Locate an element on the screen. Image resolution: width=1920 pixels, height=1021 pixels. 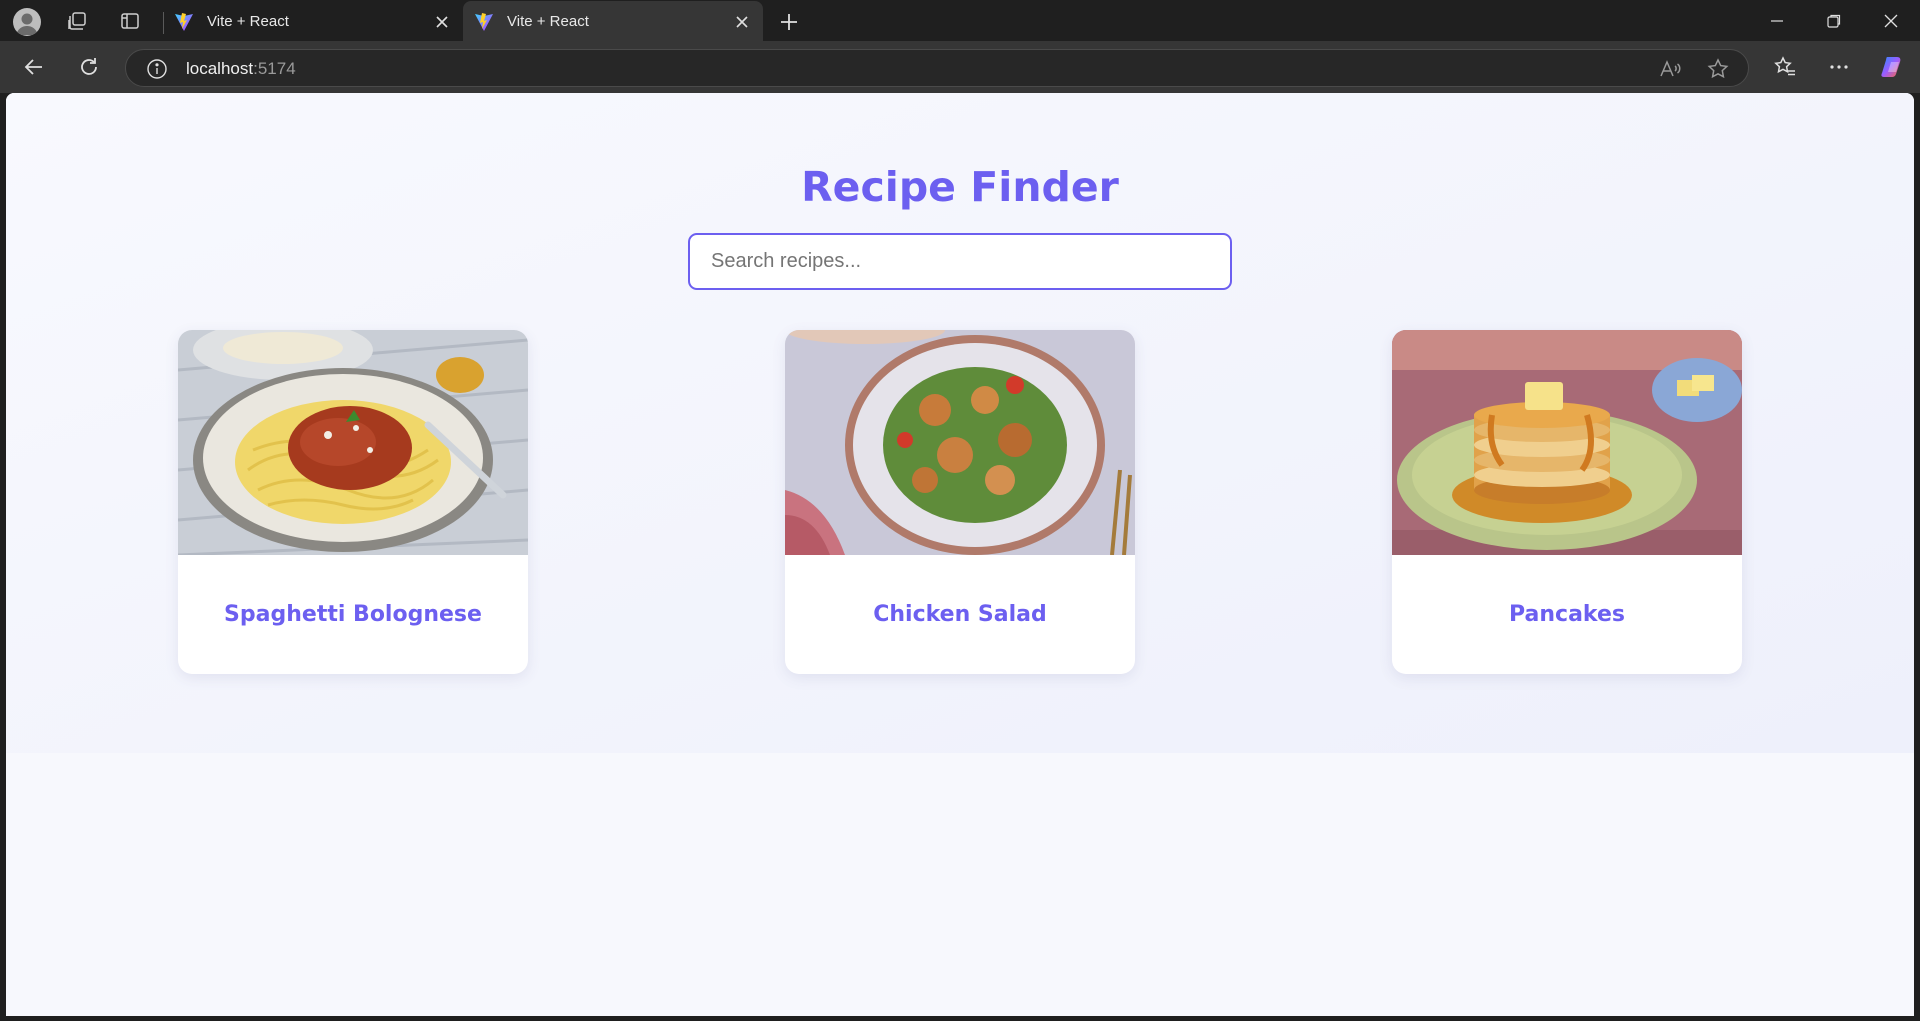
recipe-card-title: Pancakes is located at coordinates (1567, 614).